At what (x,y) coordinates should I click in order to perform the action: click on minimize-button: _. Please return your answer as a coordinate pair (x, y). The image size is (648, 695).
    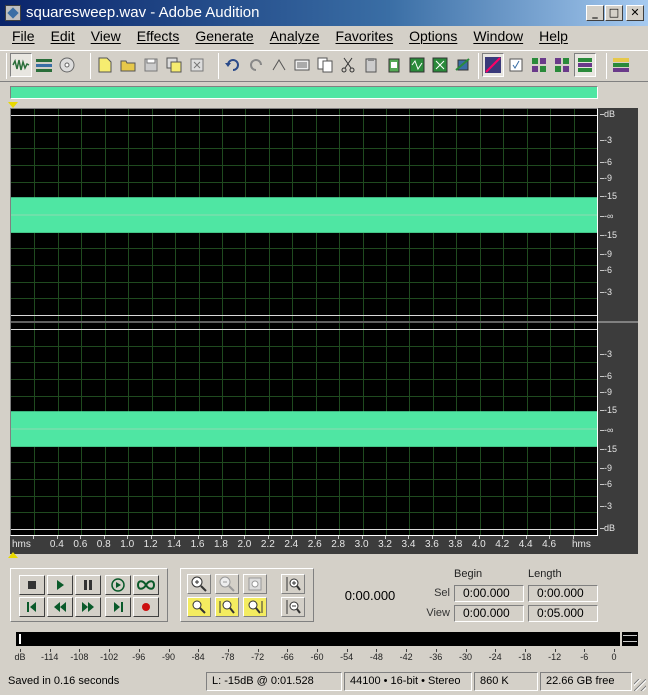
    Looking at the image, I should click on (595, 13).